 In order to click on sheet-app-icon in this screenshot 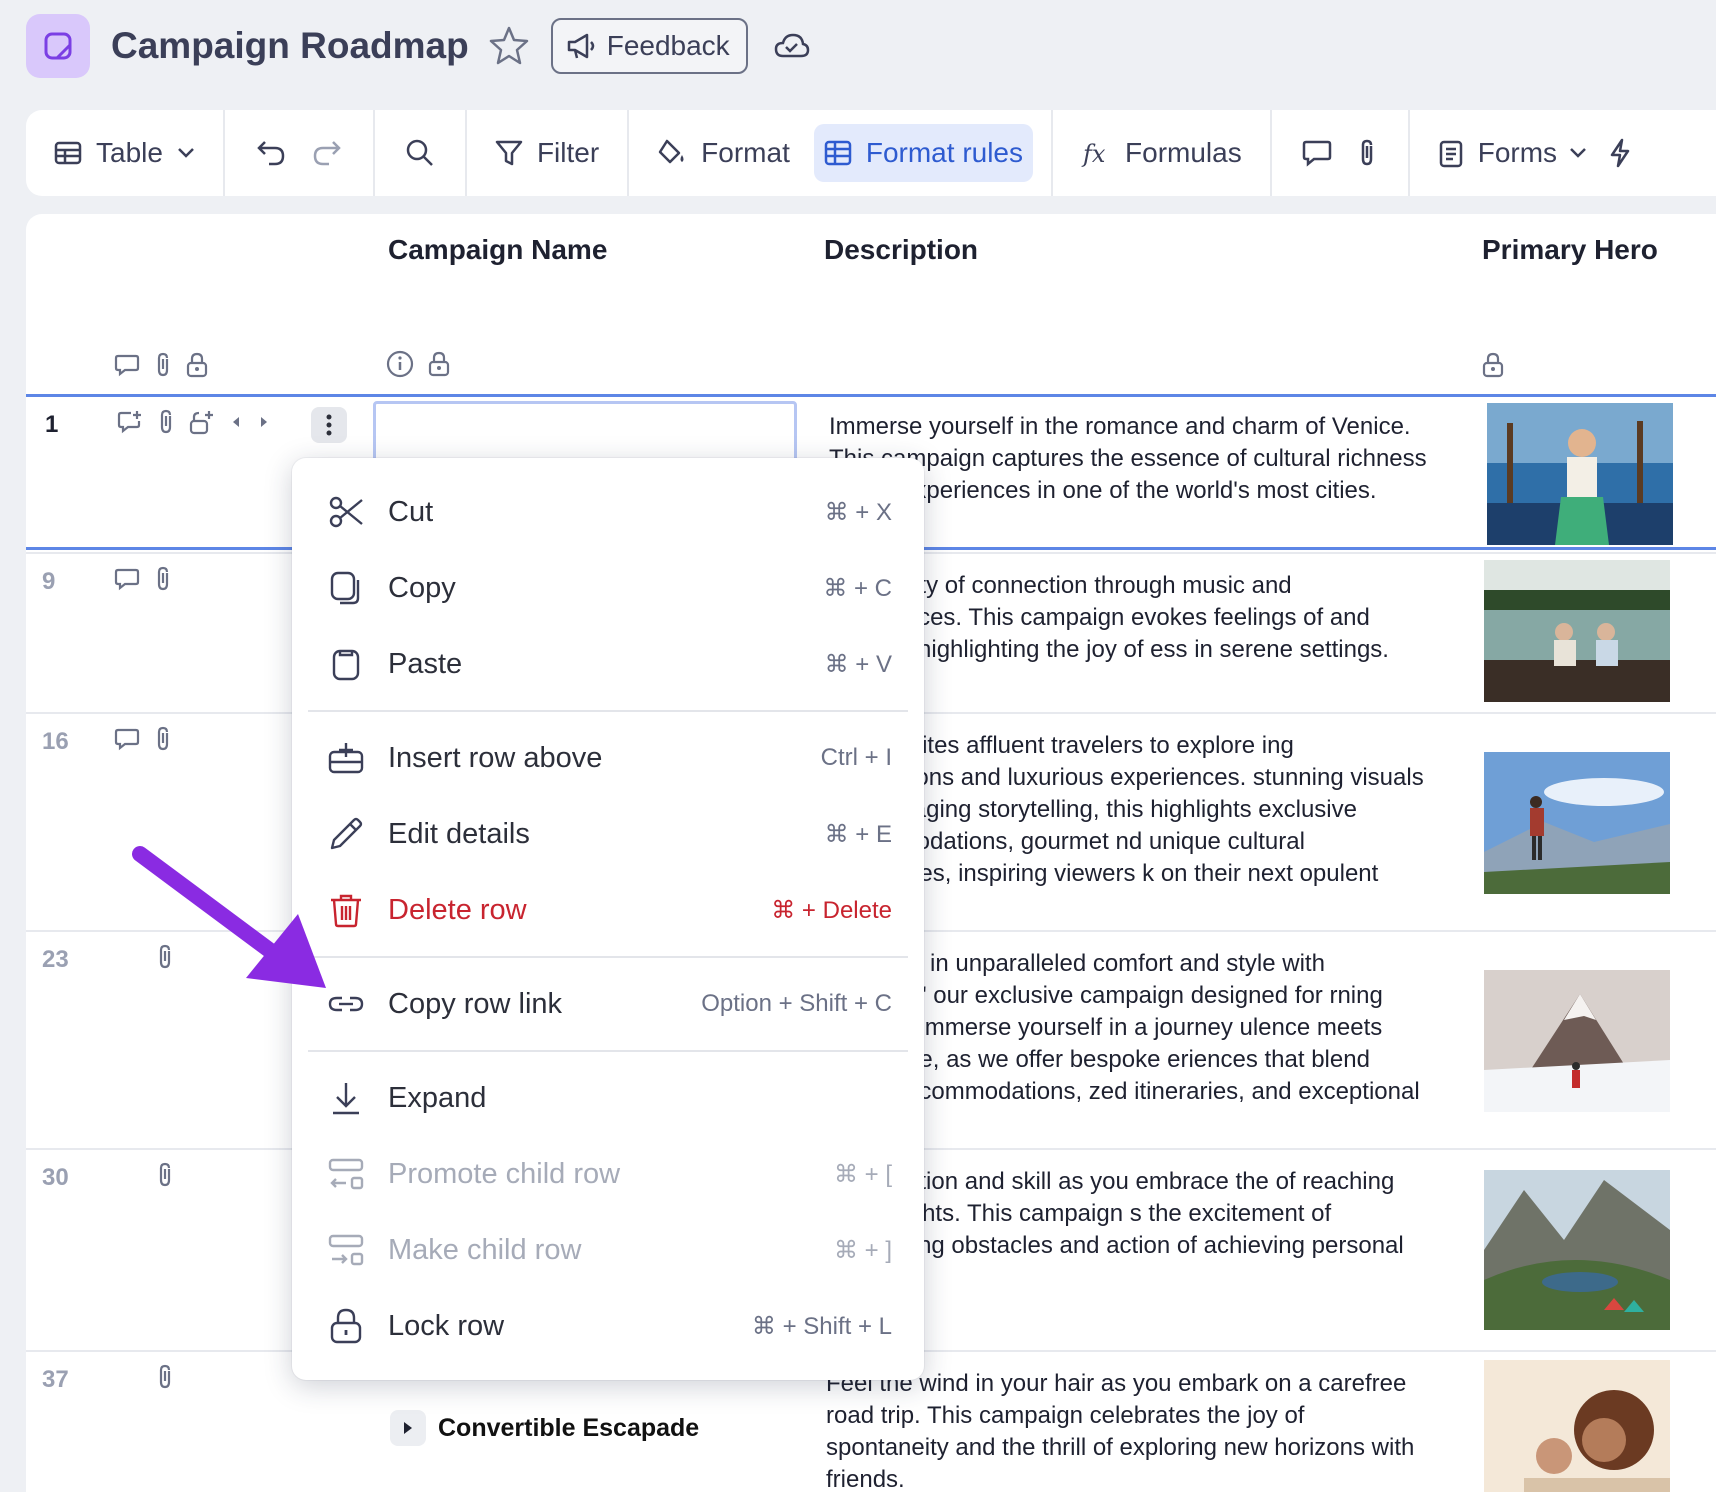, I will do `click(58, 46)`.